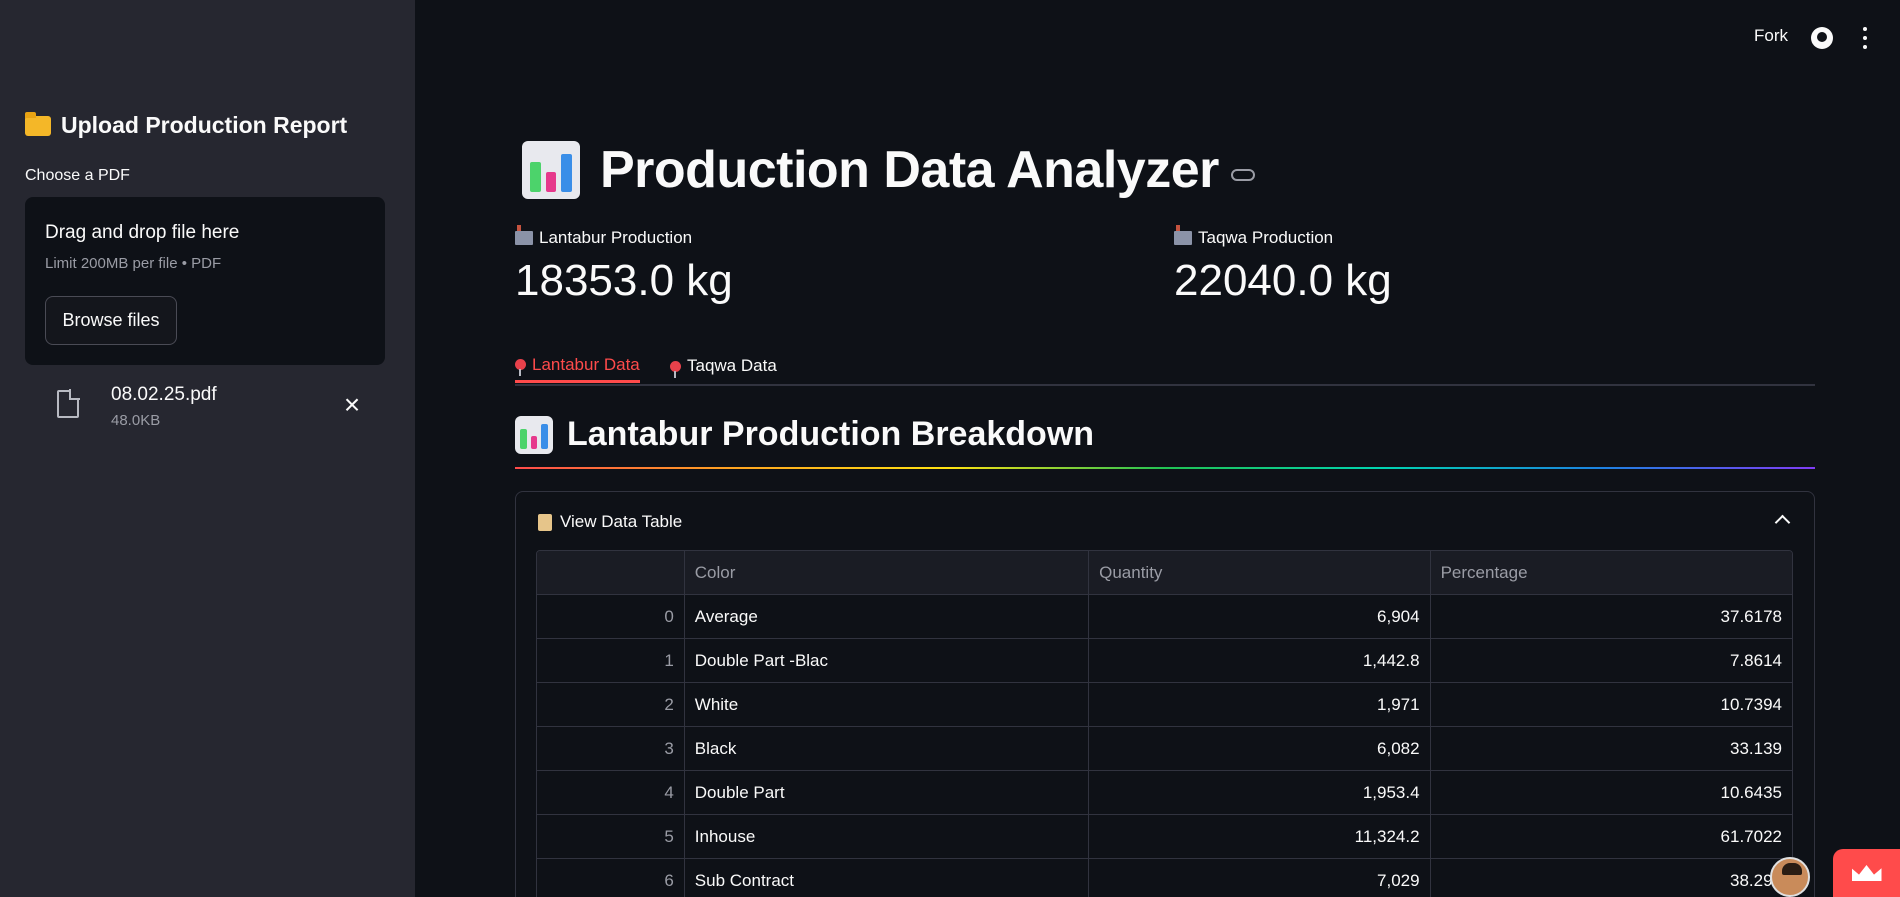  What do you see at coordinates (887, 616) in the screenshot?
I see `cell-color: Average` at bounding box center [887, 616].